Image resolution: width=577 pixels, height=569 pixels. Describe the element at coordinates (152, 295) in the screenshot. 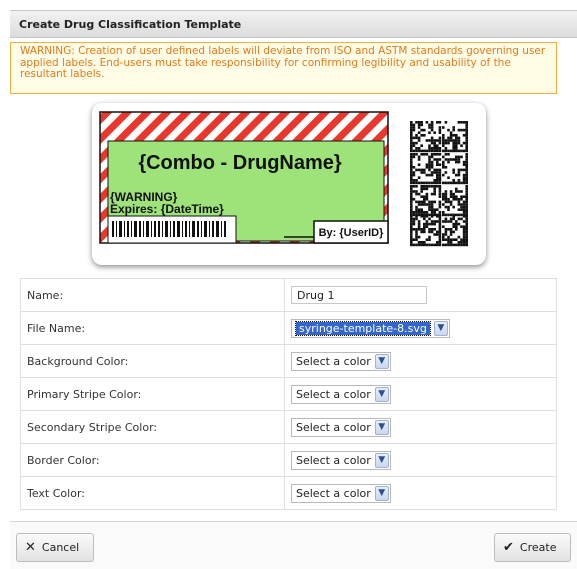

I see `name-label: Name:` at that location.